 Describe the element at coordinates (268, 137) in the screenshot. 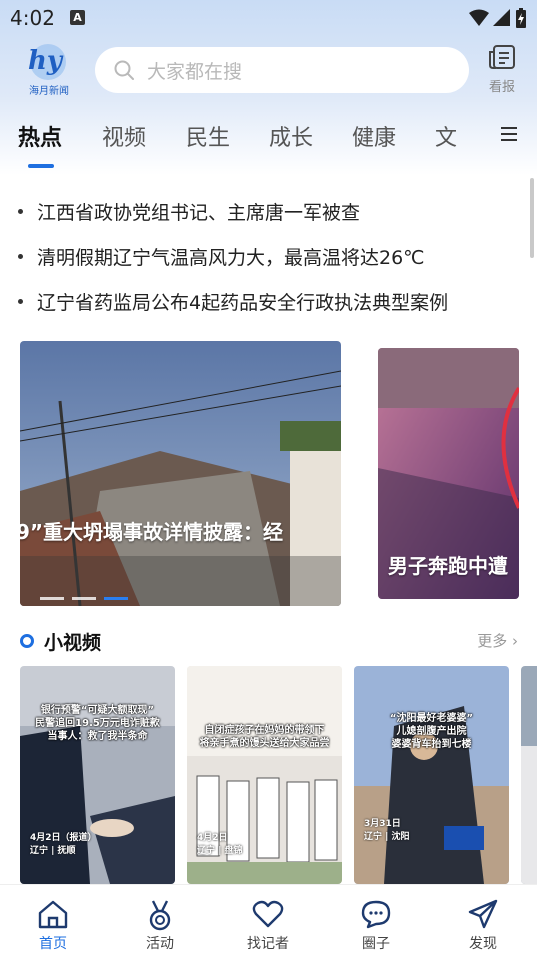

I see `channel-tabs: 热点 视频 民生 成长 健康 文` at that location.